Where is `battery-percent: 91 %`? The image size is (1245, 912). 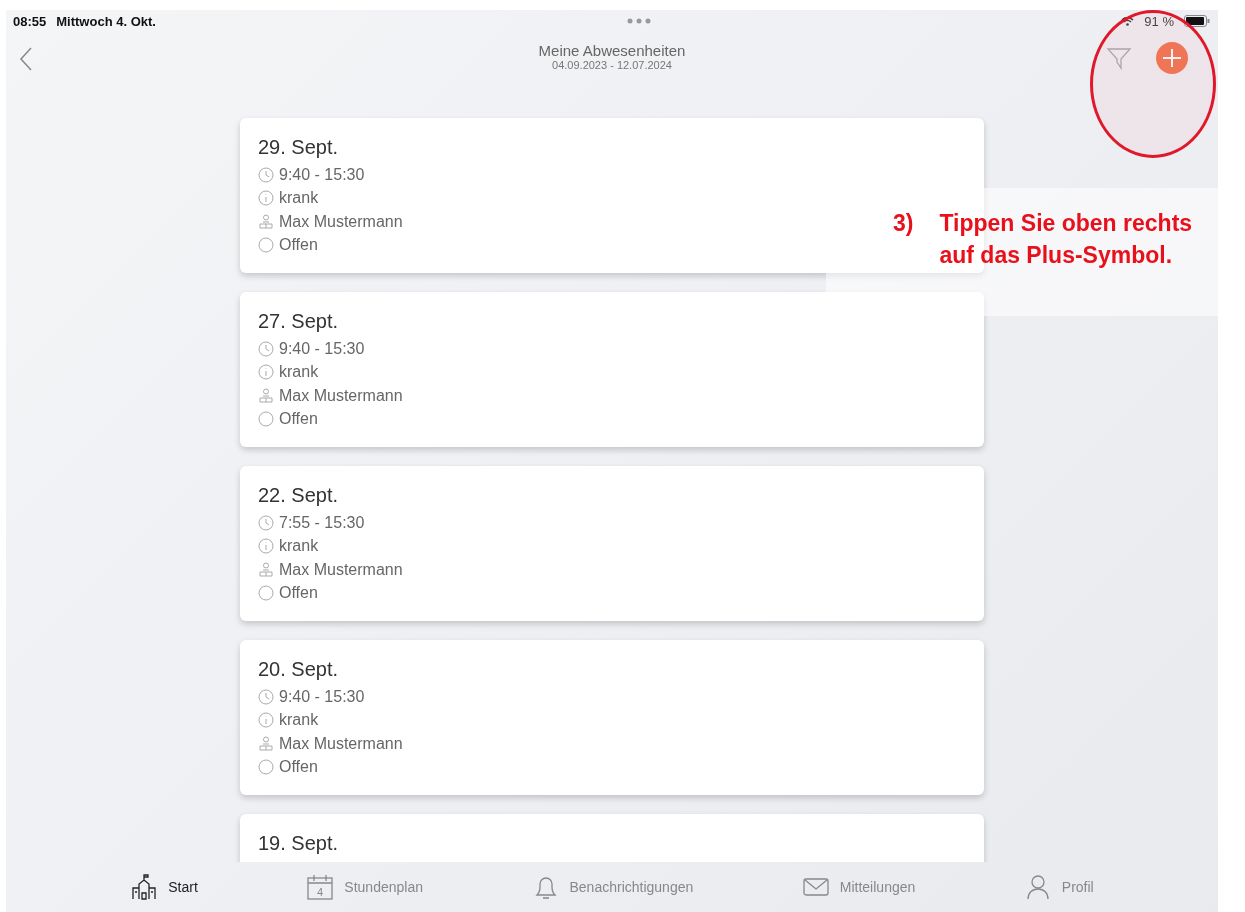 battery-percent: 91 % is located at coordinates (1159, 21).